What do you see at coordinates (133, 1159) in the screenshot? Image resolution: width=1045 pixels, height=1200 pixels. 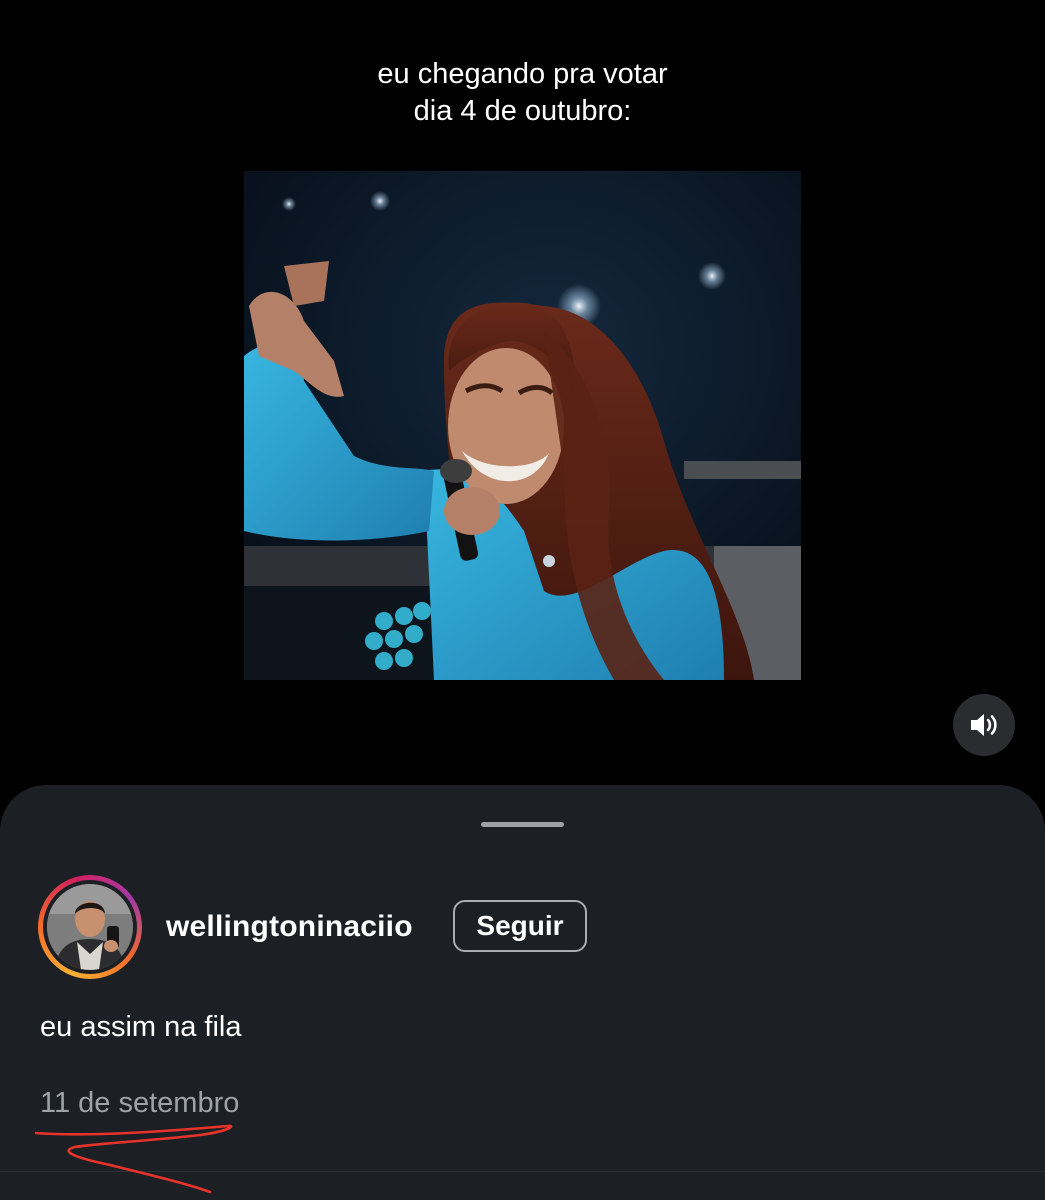 I see `red-underline-annotation` at bounding box center [133, 1159].